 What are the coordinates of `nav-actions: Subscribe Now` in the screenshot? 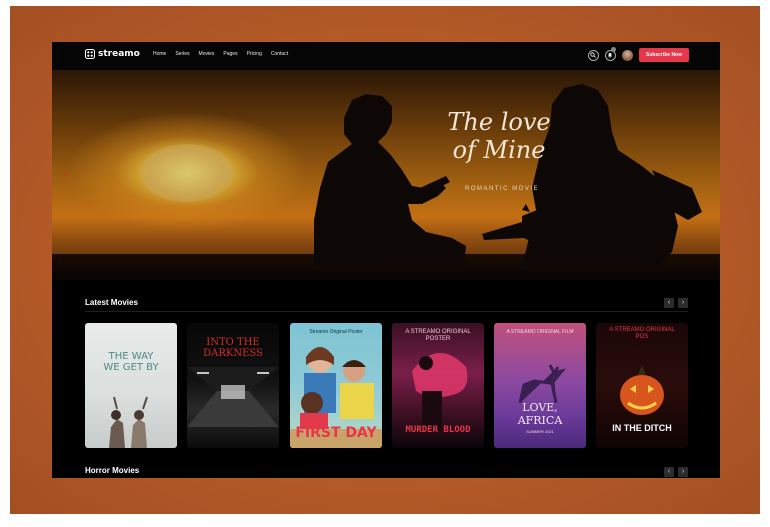 It's located at (638, 54).